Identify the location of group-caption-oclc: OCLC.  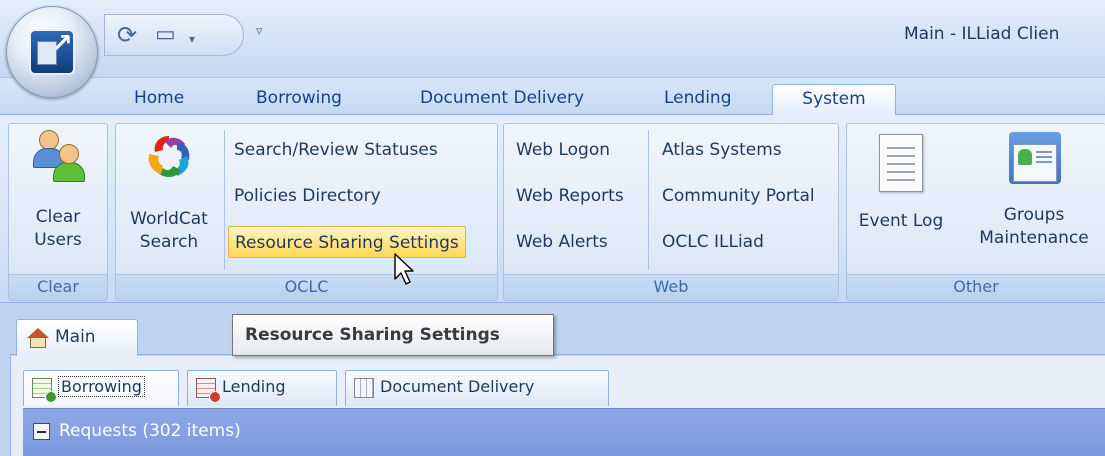
(306, 287).